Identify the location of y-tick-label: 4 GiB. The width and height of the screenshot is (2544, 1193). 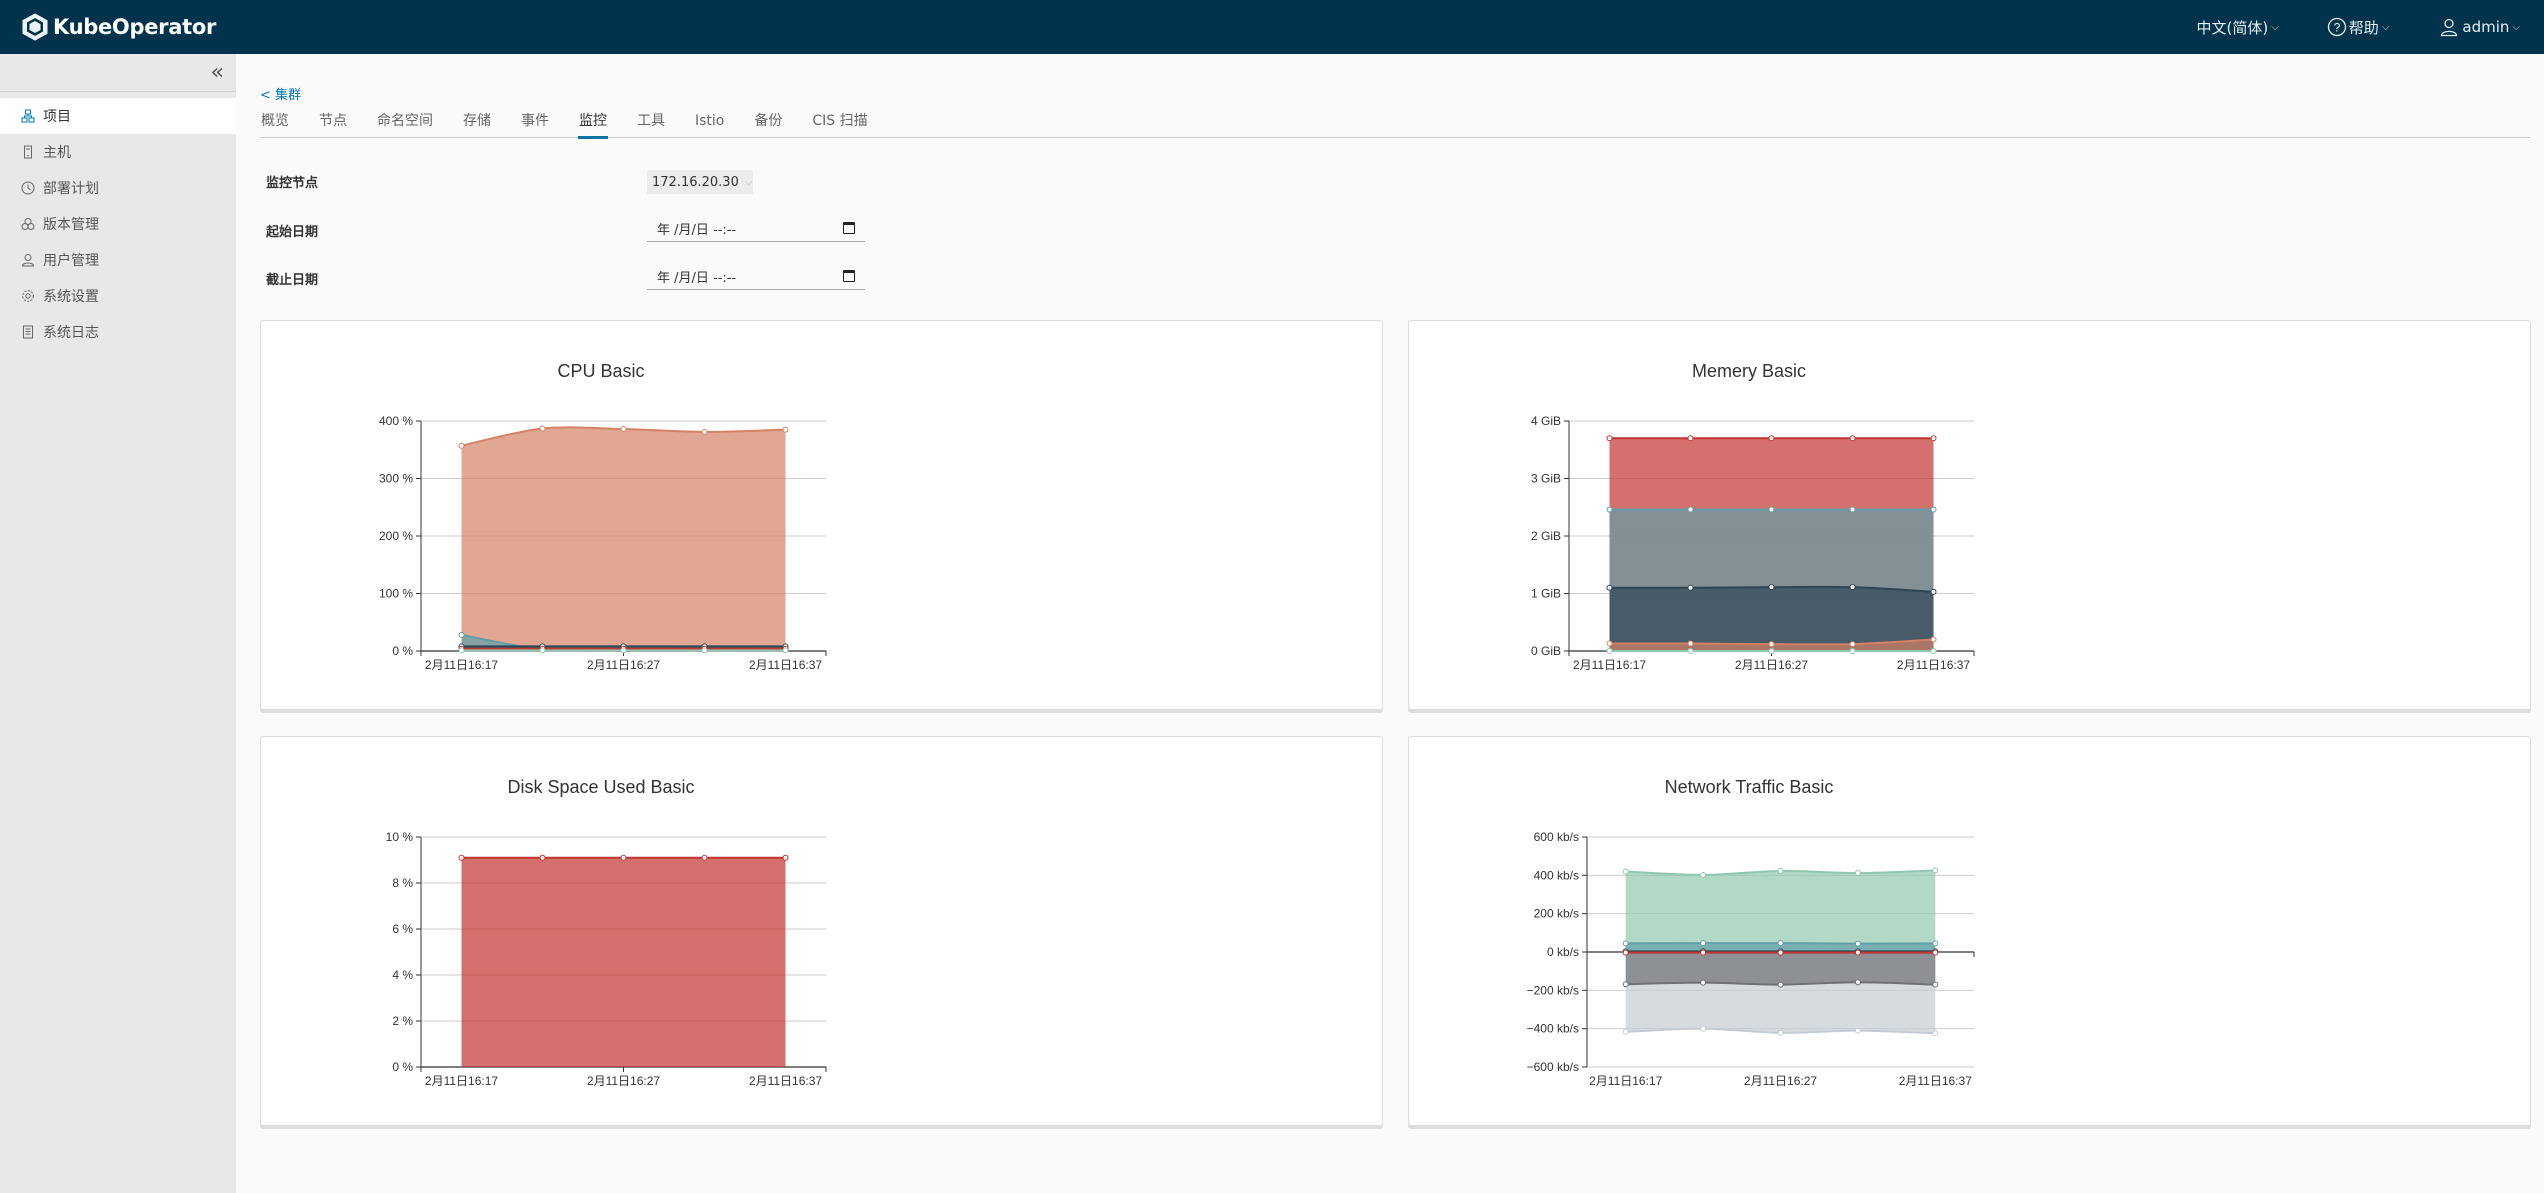
(1546, 421).